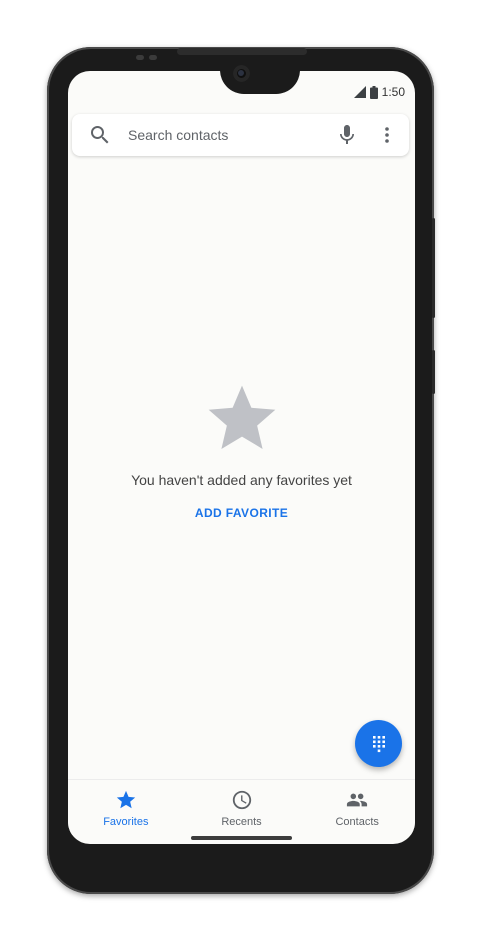  I want to click on empty-favorites-star-icon, so click(241, 417).